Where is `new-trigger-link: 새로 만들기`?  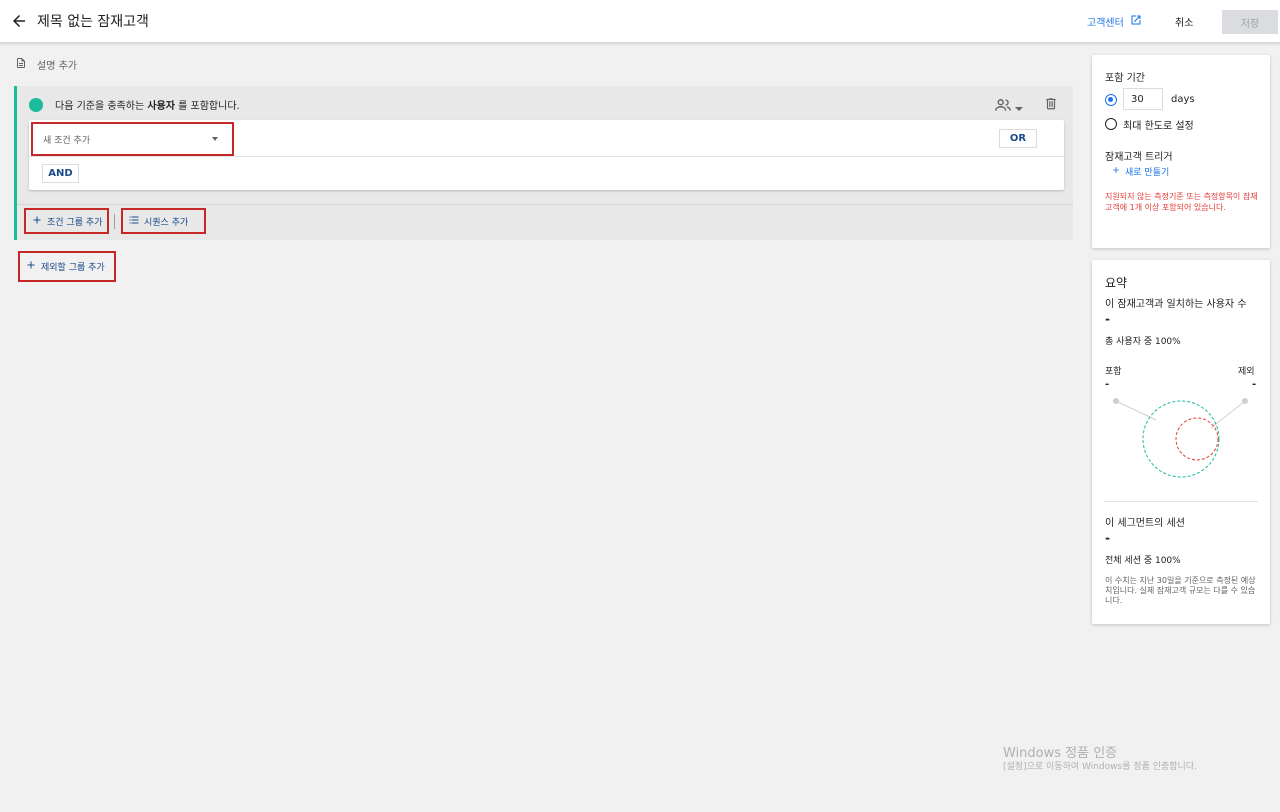 new-trigger-link: 새로 만들기 is located at coordinates (1140, 171).